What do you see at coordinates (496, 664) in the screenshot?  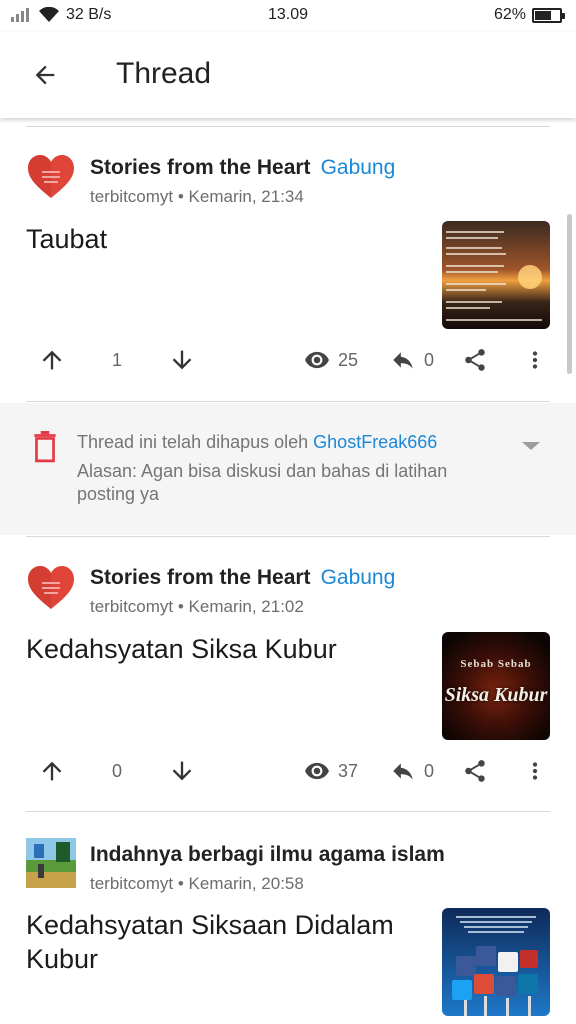 I see `thumbnail-caption-top: Sebab Sebab` at bounding box center [496, 664].